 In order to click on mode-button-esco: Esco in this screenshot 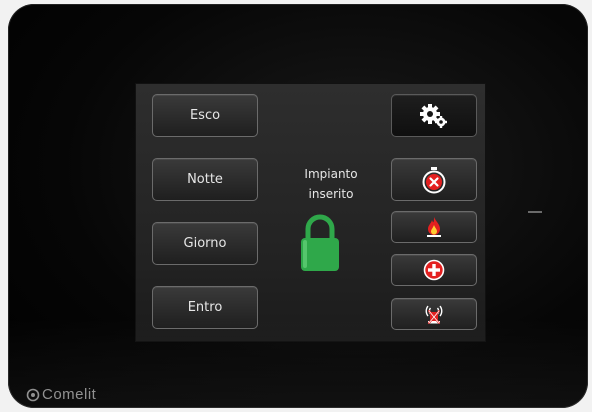, I will do `click(205, 115)`.